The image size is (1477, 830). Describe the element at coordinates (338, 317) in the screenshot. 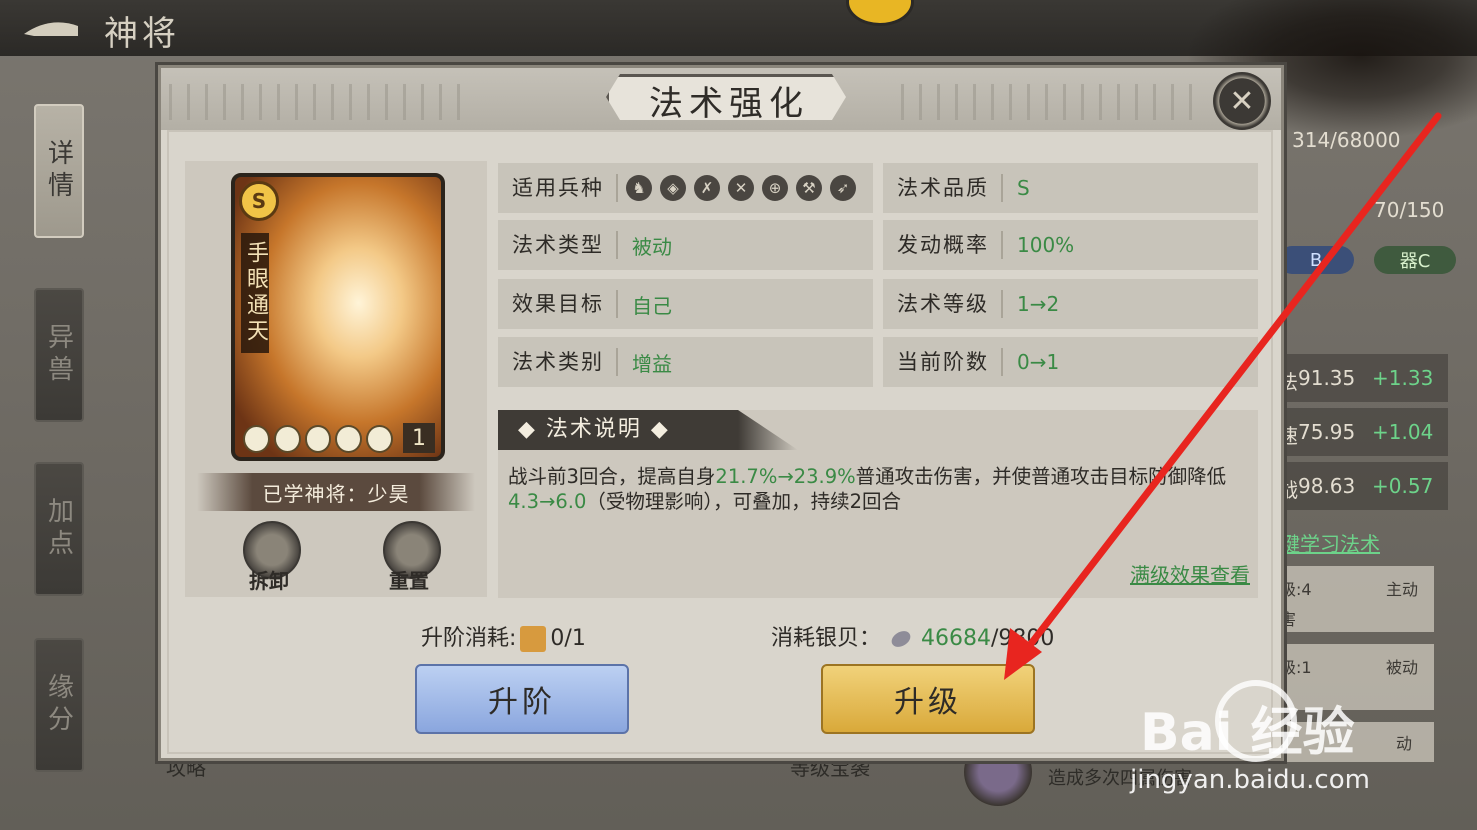

I see `spell-card-art: S 手眼通天 1` at that location.